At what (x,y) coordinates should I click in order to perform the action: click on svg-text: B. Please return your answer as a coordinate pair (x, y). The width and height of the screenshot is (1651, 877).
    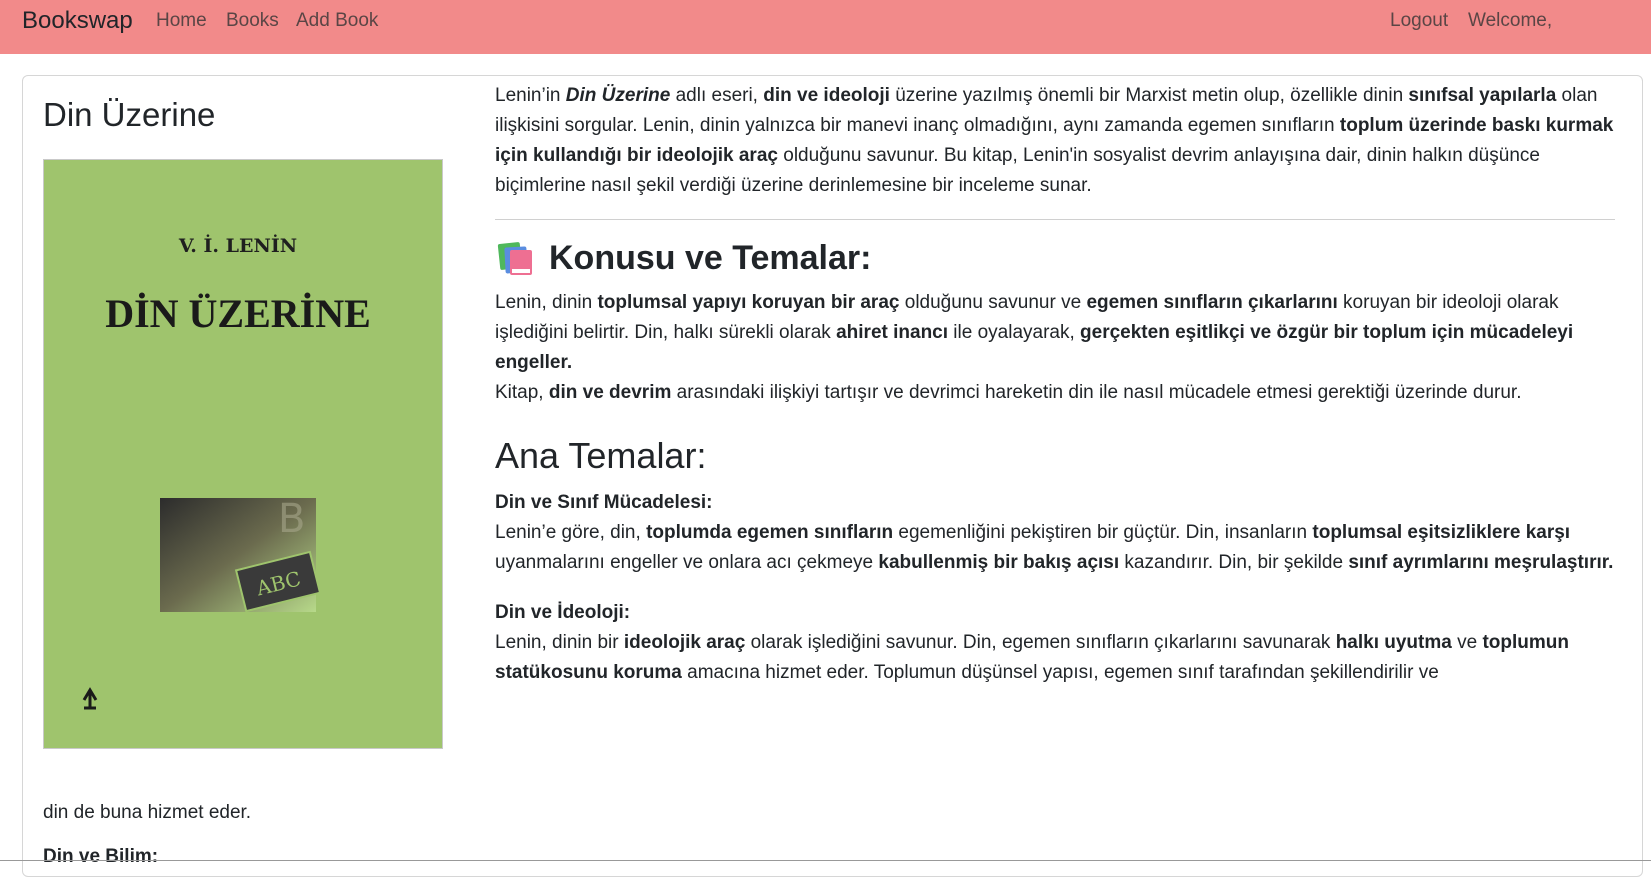
    Looking at the image, I should click on (291, 519).